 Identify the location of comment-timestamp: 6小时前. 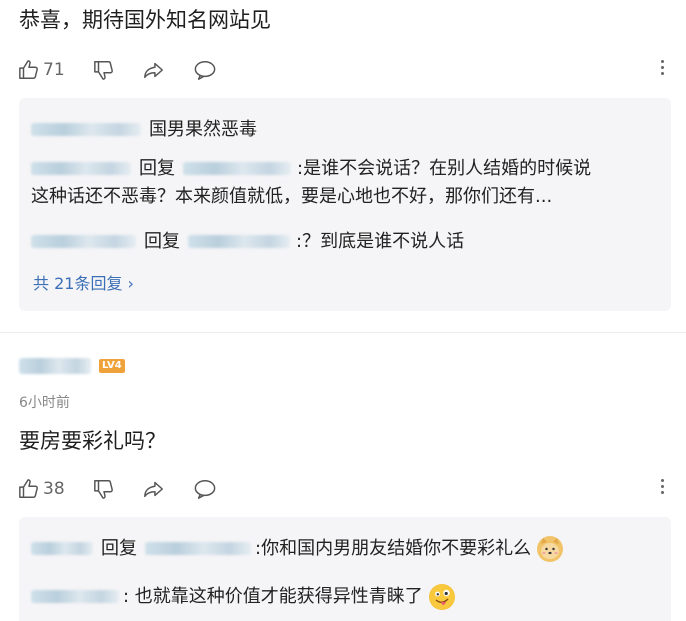
(44, 403).